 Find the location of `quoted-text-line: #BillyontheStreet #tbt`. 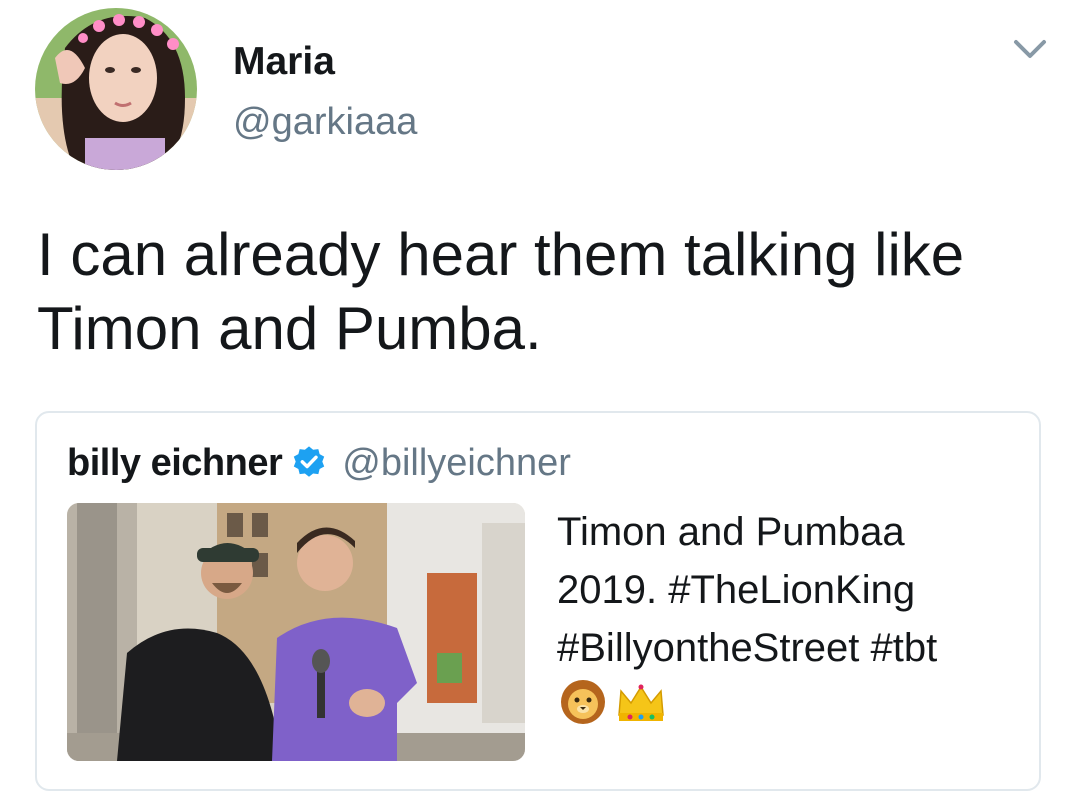

quoted-text-line: #BillyontheStreet #tbt is located at coordinates (747, 648).